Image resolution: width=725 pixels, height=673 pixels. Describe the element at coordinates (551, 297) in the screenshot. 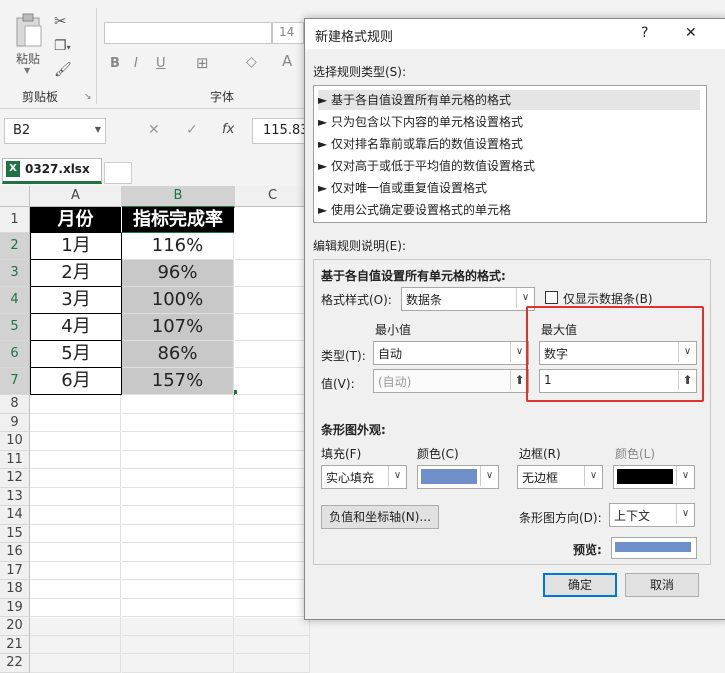

I see `show-bar-only-checkbox` at that location.